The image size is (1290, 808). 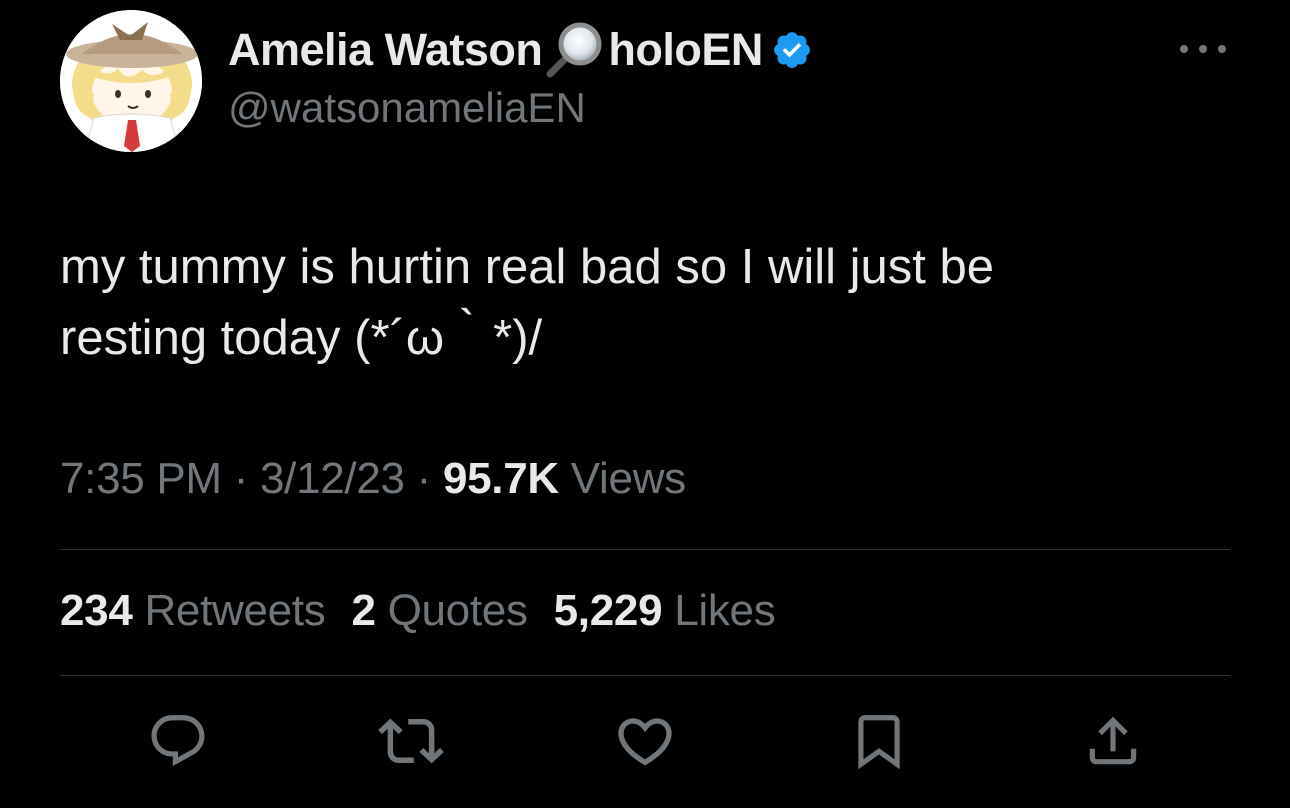 What do you see at coordinates (141, 478) in the screenshot?
I see `tweet-time: 7:35 PM` at bounding box center [141, 478].